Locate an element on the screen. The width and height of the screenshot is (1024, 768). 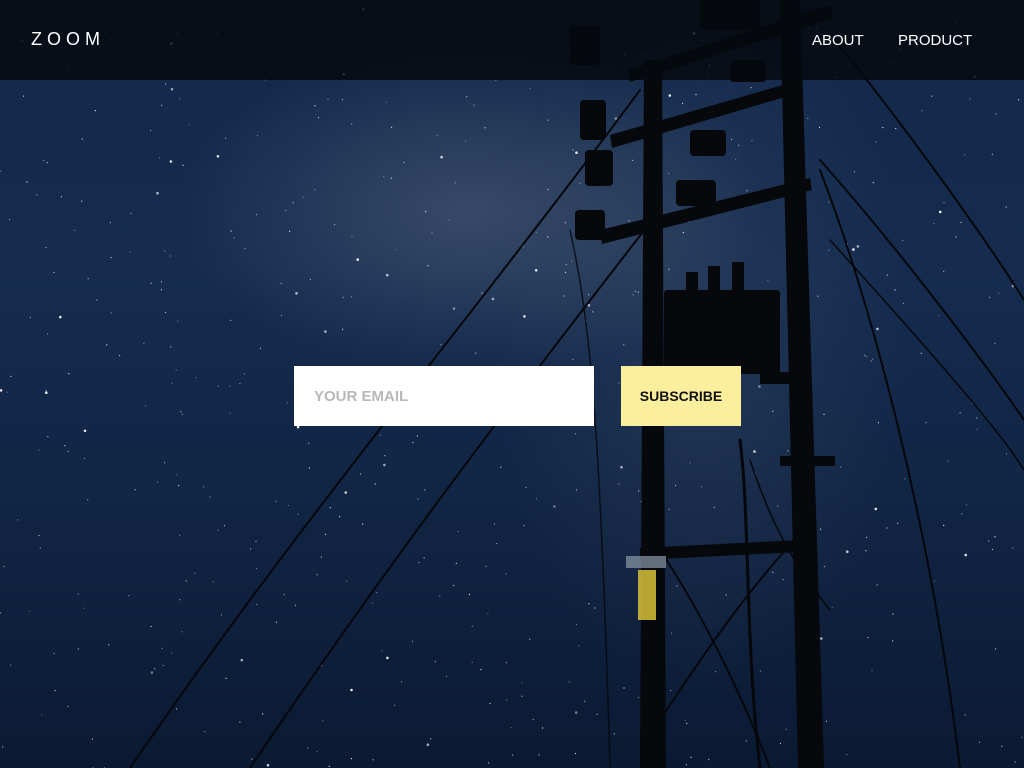
email-input is located at coordinates (444, 396).